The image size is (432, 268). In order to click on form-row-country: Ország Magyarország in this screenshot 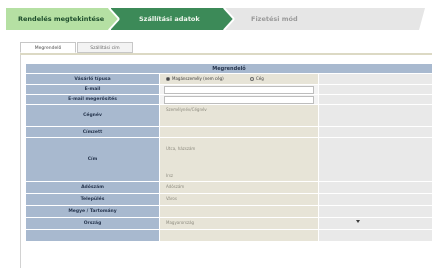, I will do `click(229, 224)`.